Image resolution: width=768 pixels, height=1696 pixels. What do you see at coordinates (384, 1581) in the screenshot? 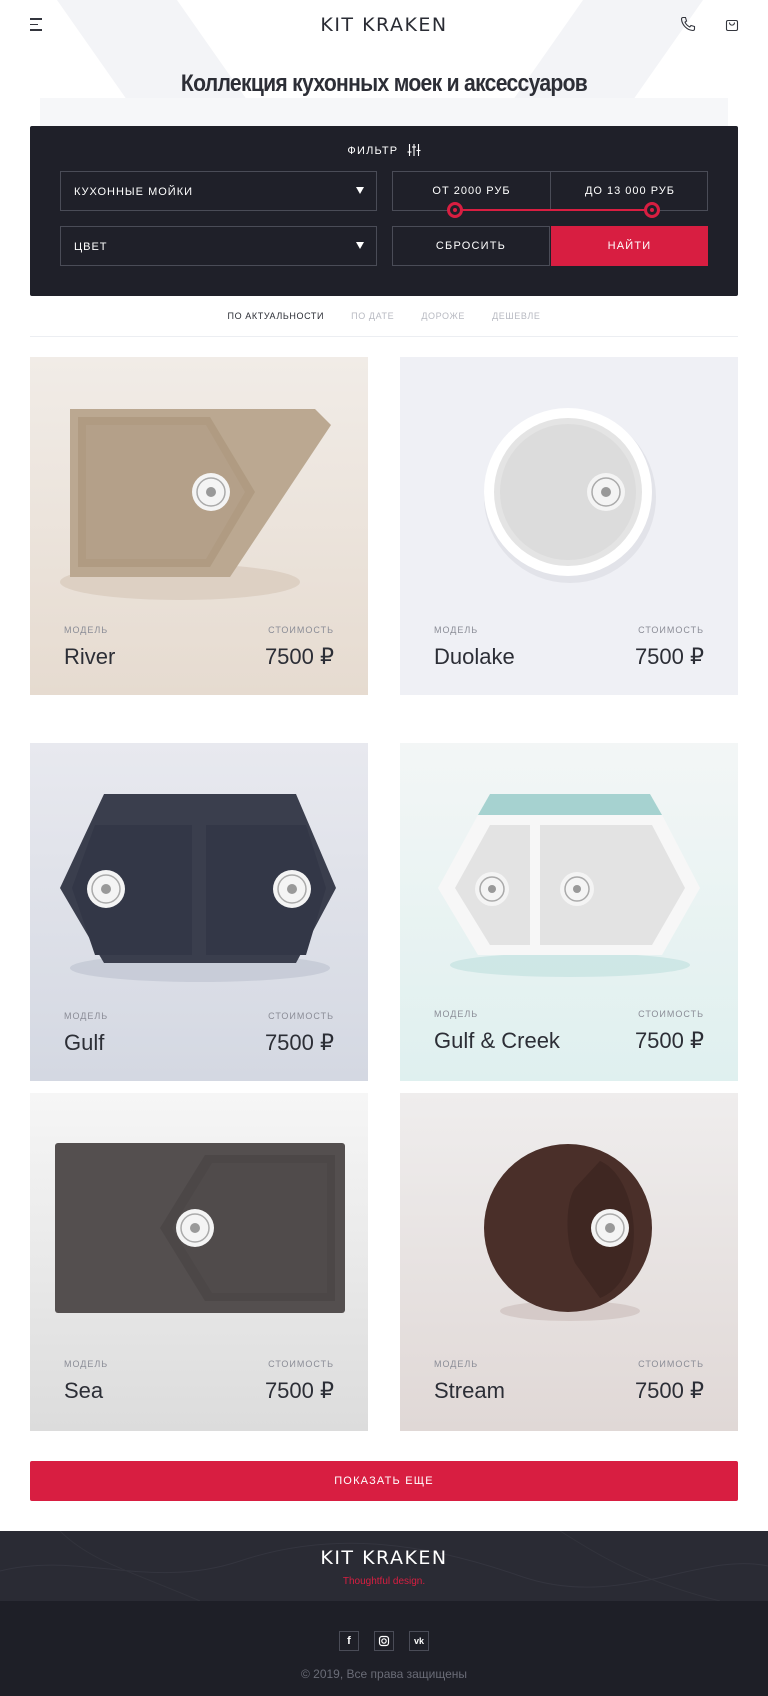
I see `footer-tagline: Thoughtful design.` at bounding box center [384, 1581].